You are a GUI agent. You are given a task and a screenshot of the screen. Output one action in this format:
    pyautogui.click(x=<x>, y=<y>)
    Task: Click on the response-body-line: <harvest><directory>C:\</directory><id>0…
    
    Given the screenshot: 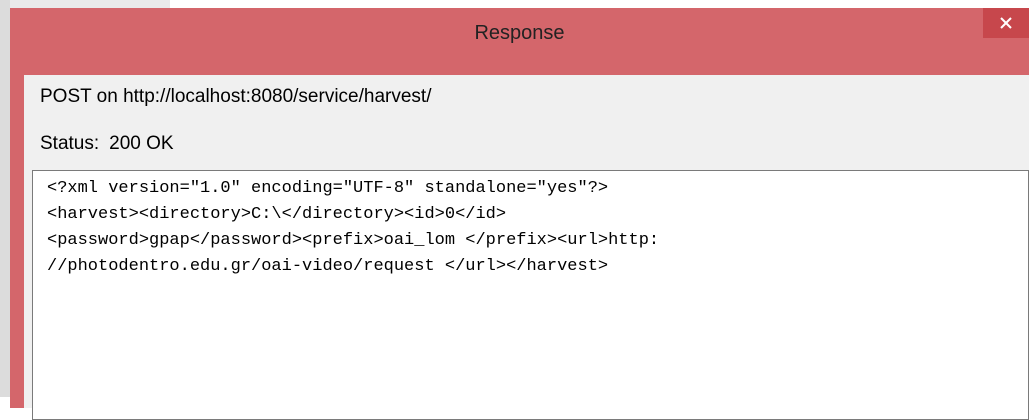 What is the action you would take?
    pyautogui.click(x=277, y=214)
    